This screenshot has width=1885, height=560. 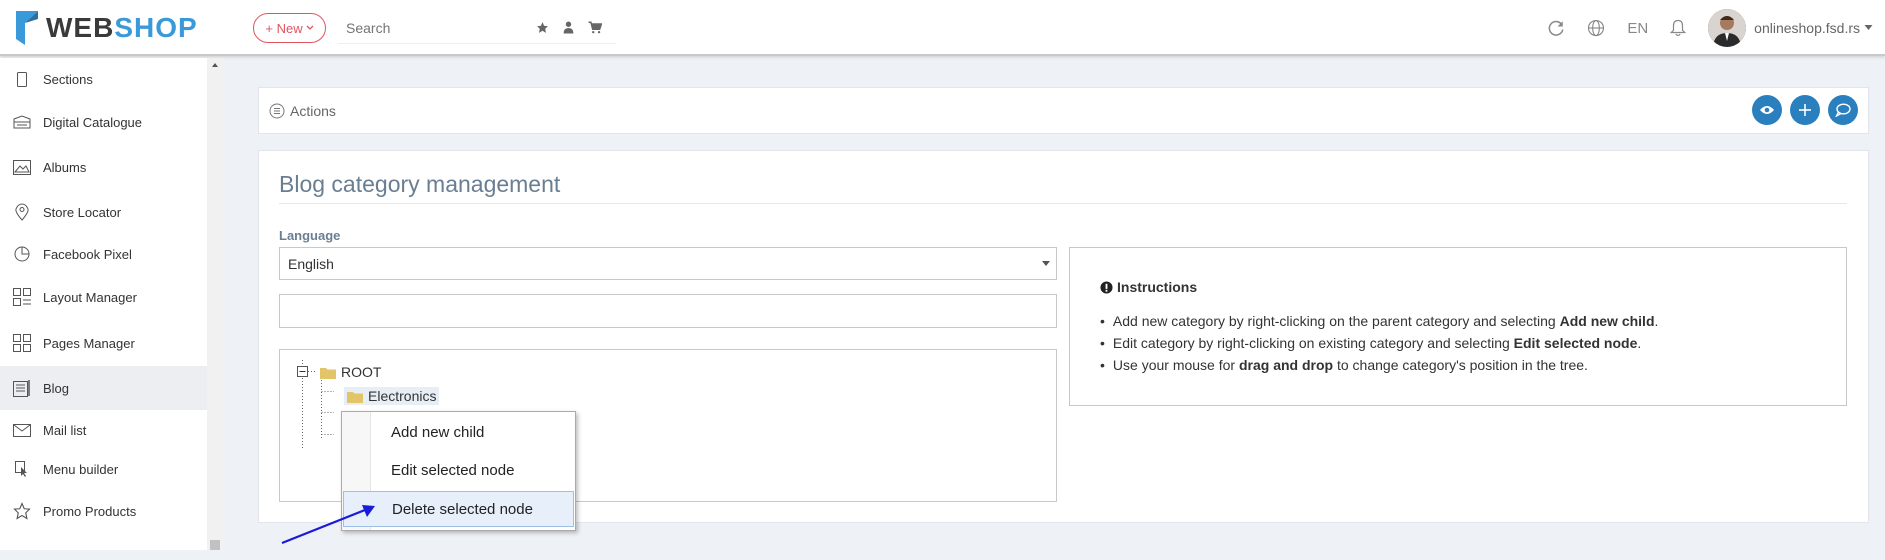 What do you see at coordinates (156, 27) in the screenshot?
I see `logo-text-shop: SHOP` at bounding box center [156, 27].